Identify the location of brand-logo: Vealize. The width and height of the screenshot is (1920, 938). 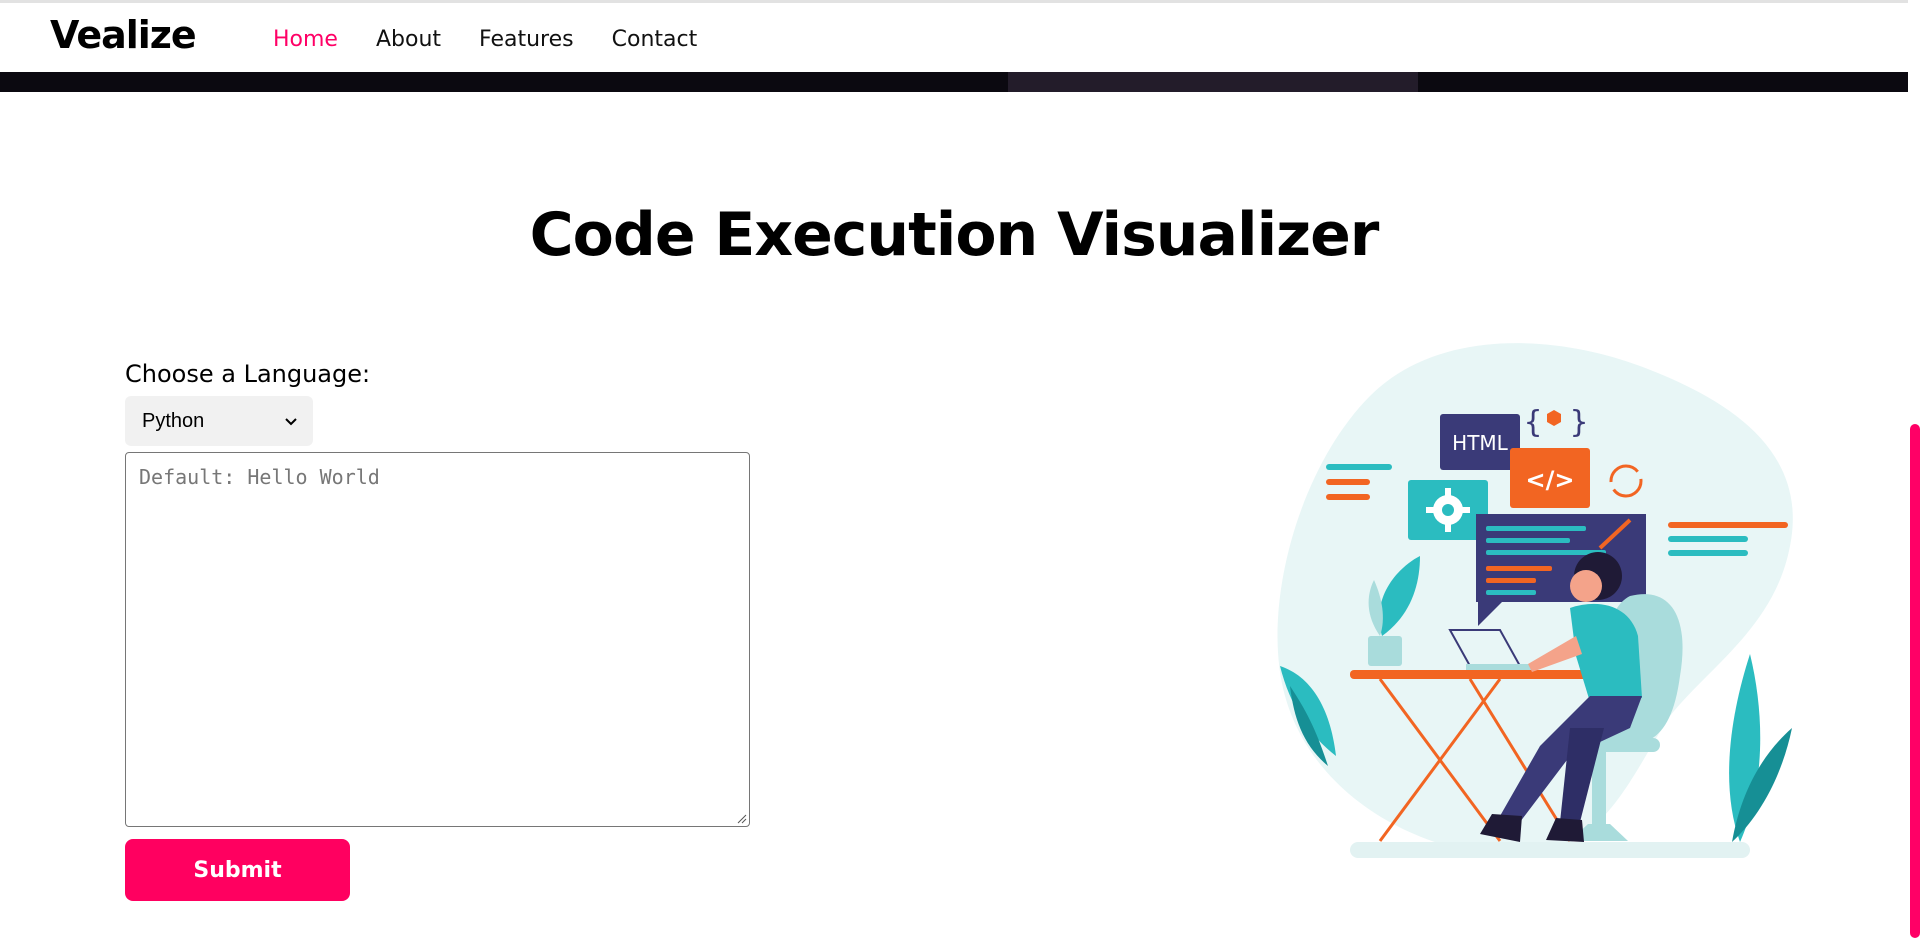
(123, 35).